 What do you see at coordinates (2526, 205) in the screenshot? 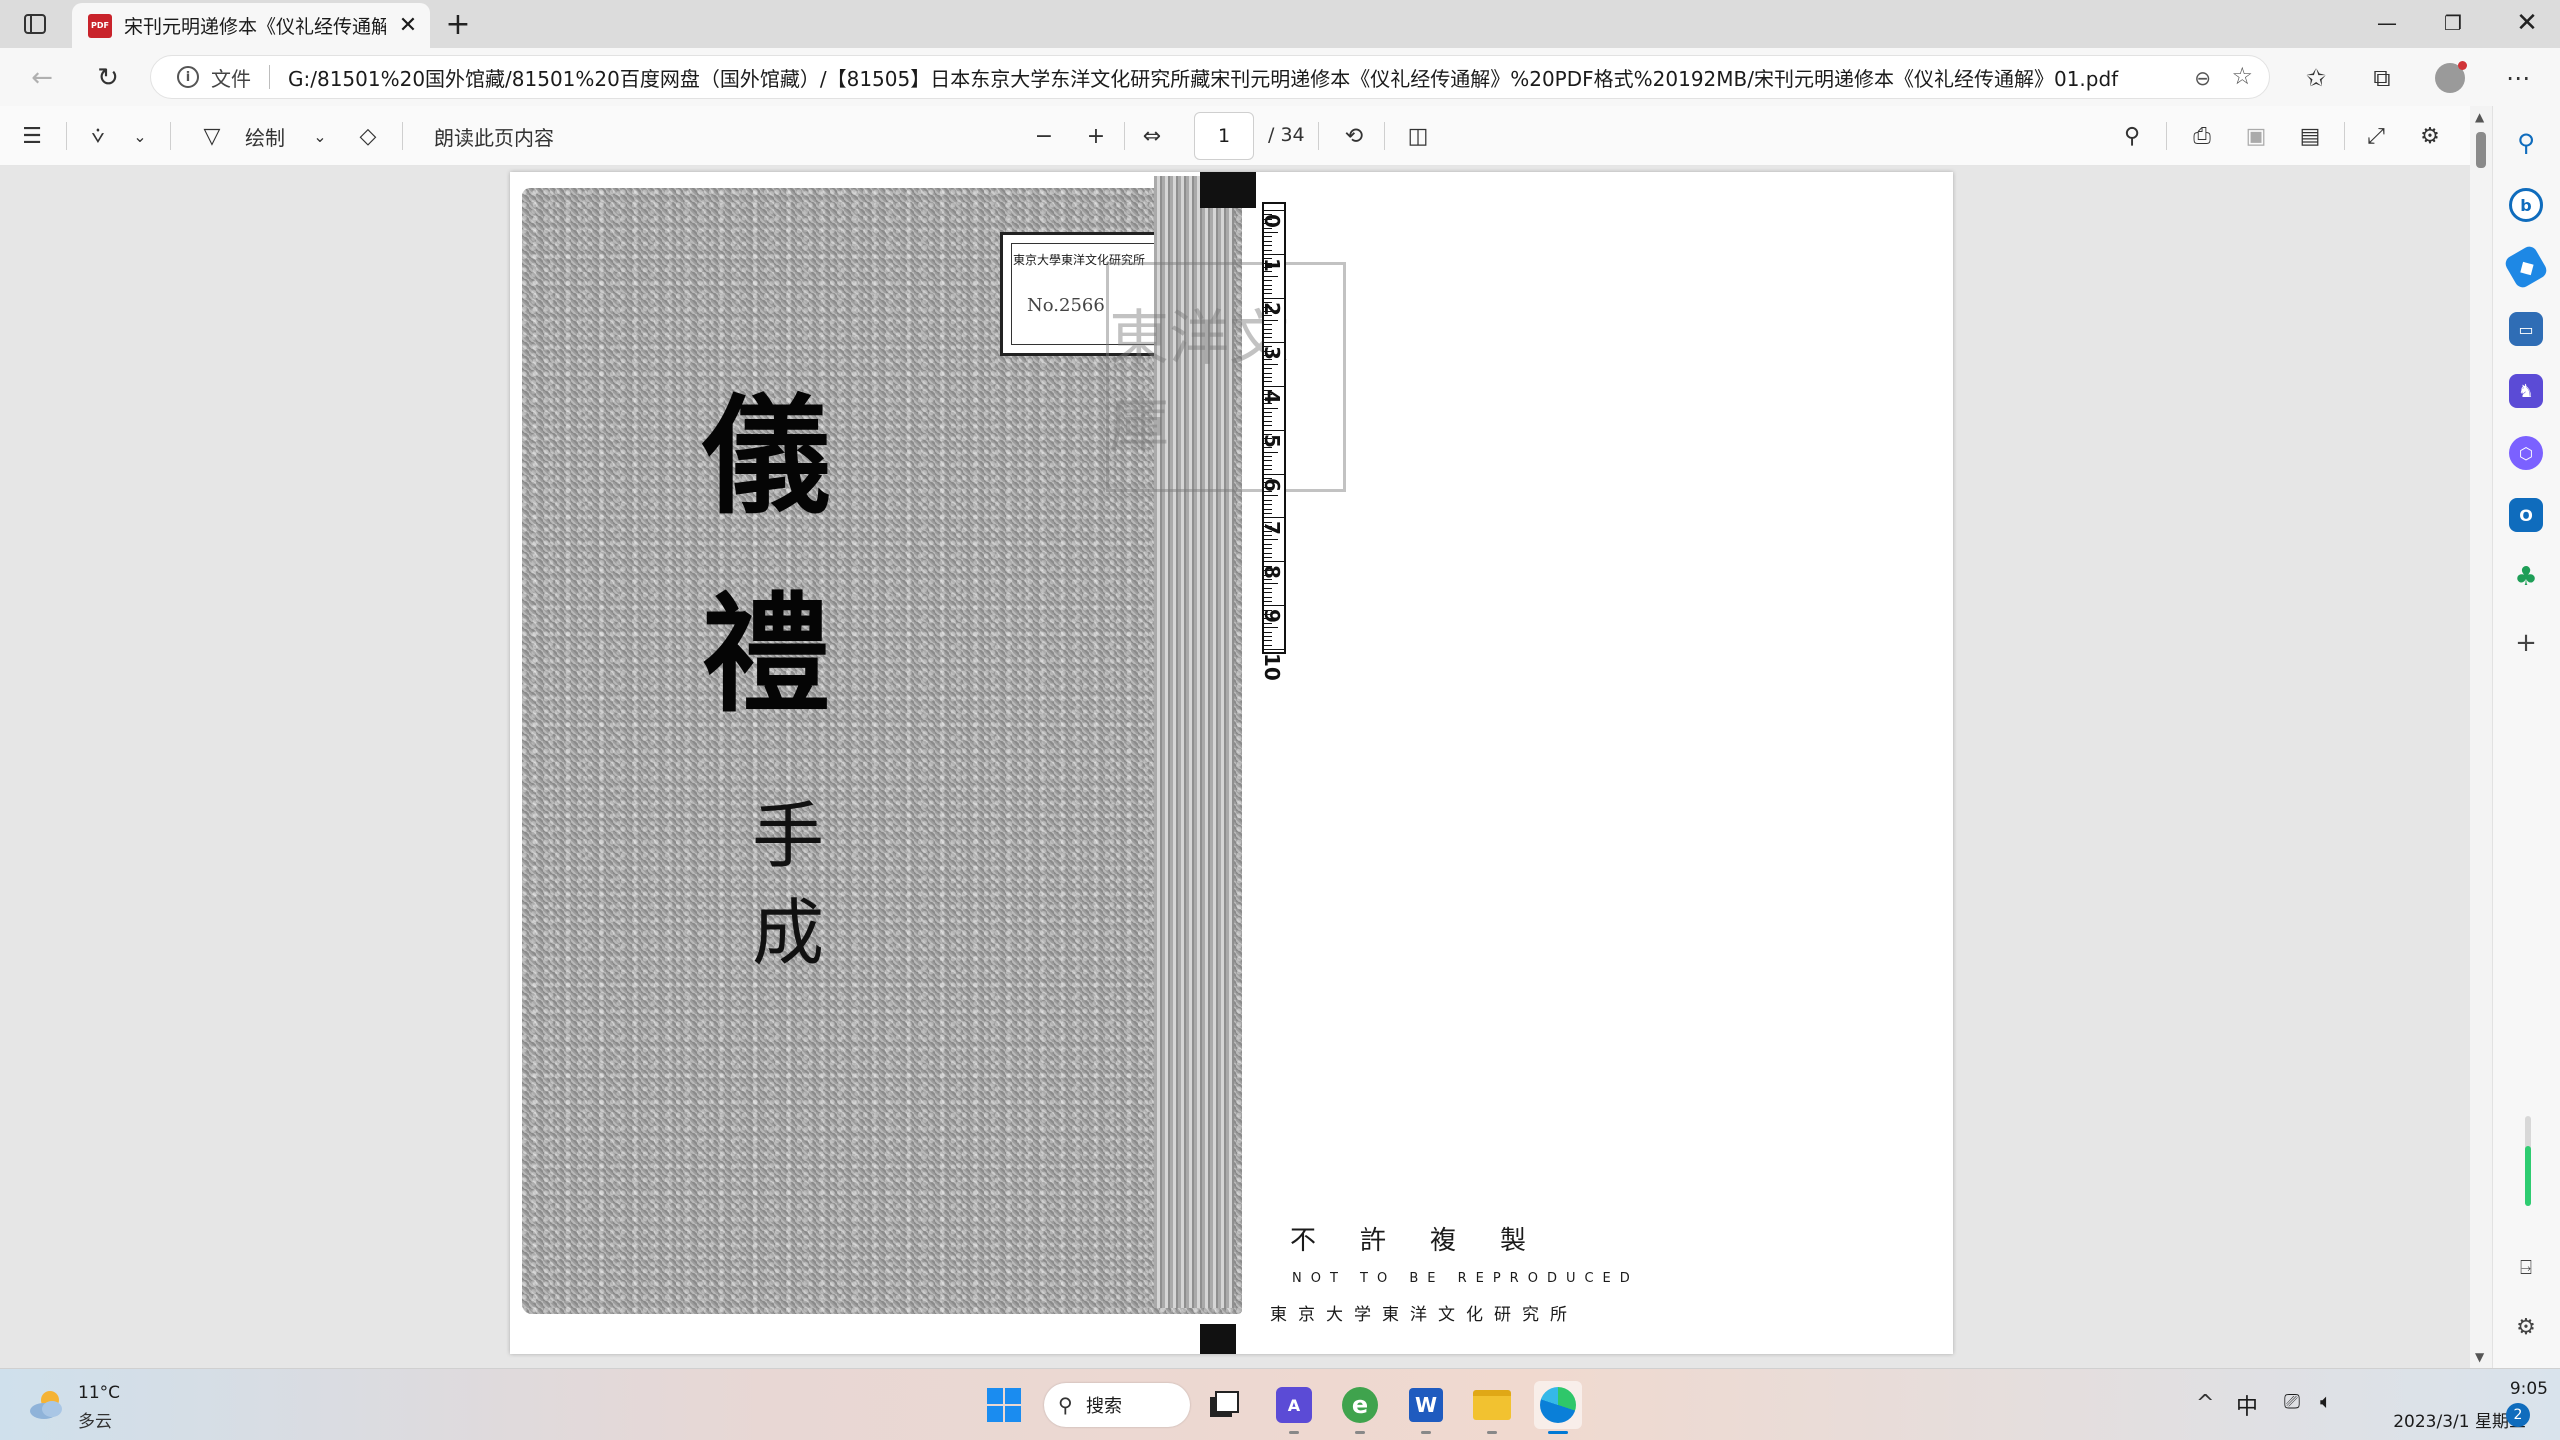
I see `bing-chat-icon: b` at bounding box center [2526, 205].